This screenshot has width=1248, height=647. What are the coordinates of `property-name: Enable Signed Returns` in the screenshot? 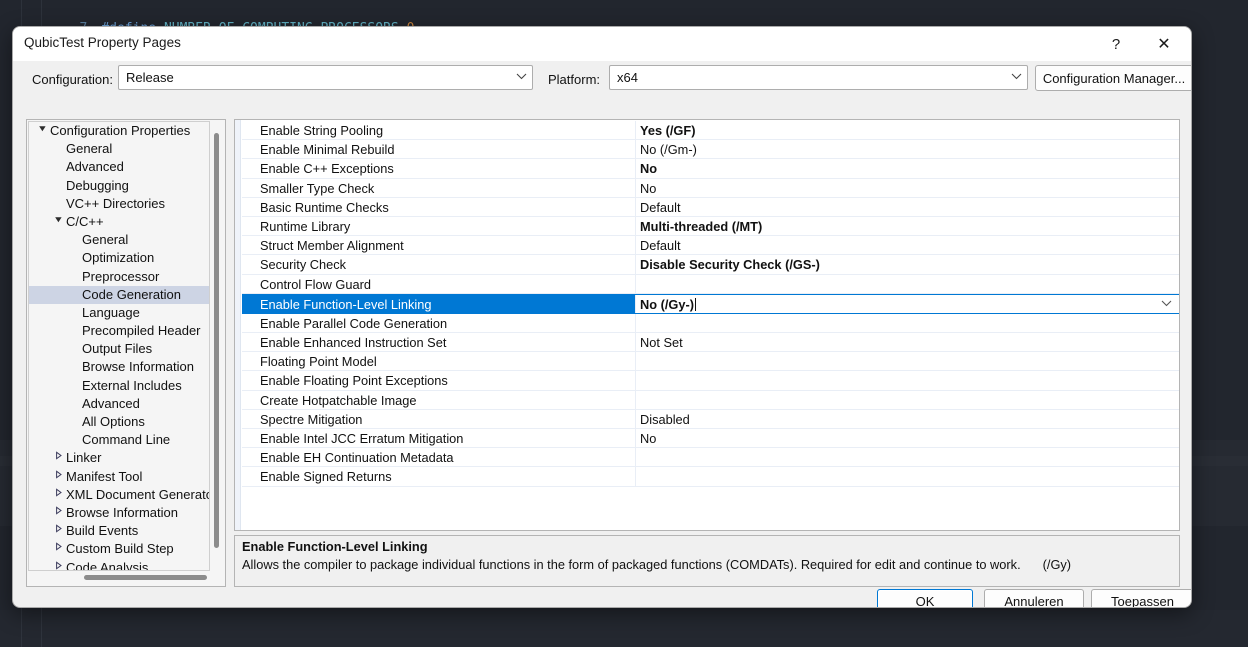 It's located at (326, 477).